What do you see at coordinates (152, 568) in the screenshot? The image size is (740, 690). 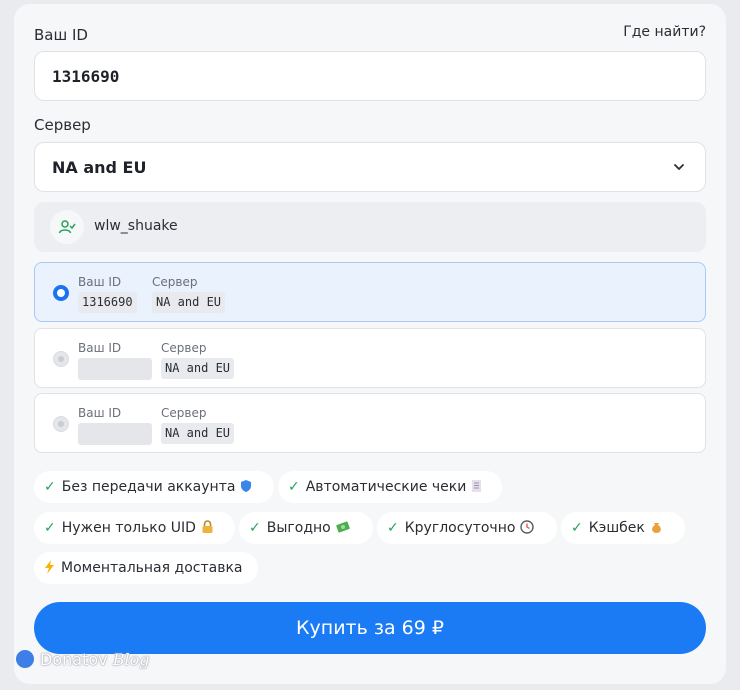 I see `feature-text: Моментальная доставка` at bounding box center [152, 568].